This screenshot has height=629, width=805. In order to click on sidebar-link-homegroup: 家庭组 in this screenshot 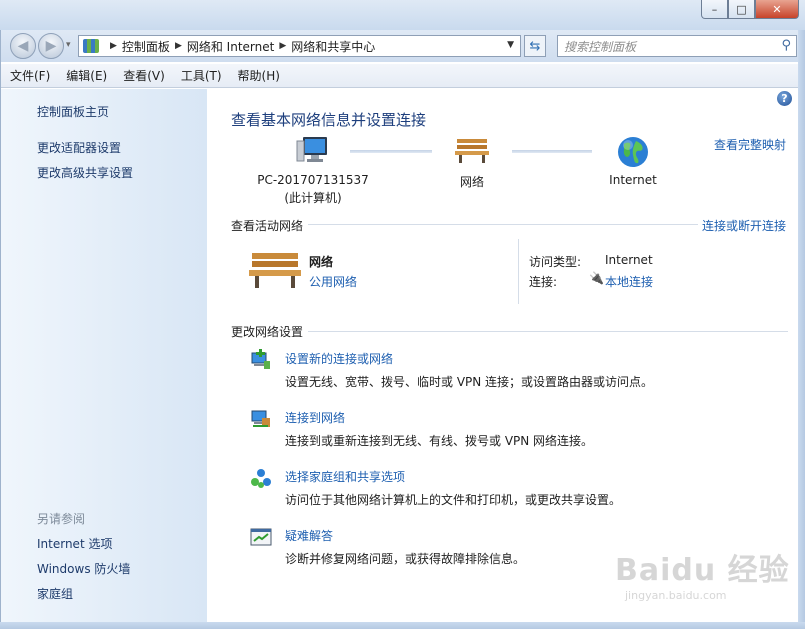, I will do `click(55, 593)`.